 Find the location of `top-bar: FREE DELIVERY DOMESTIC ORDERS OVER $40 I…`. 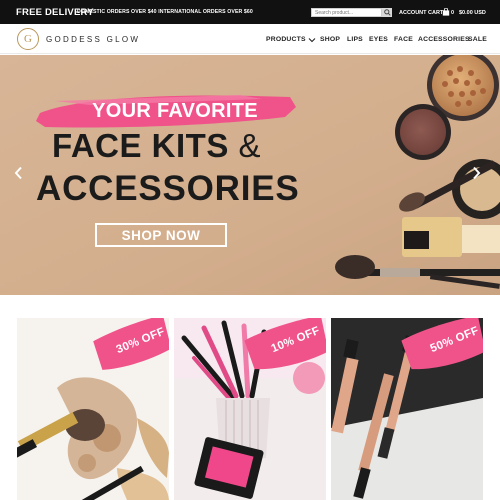

top-bar: FREE DELIVERY DOMESTIC ORDERS OVER $40 I… is located at coordinates (250, 12).